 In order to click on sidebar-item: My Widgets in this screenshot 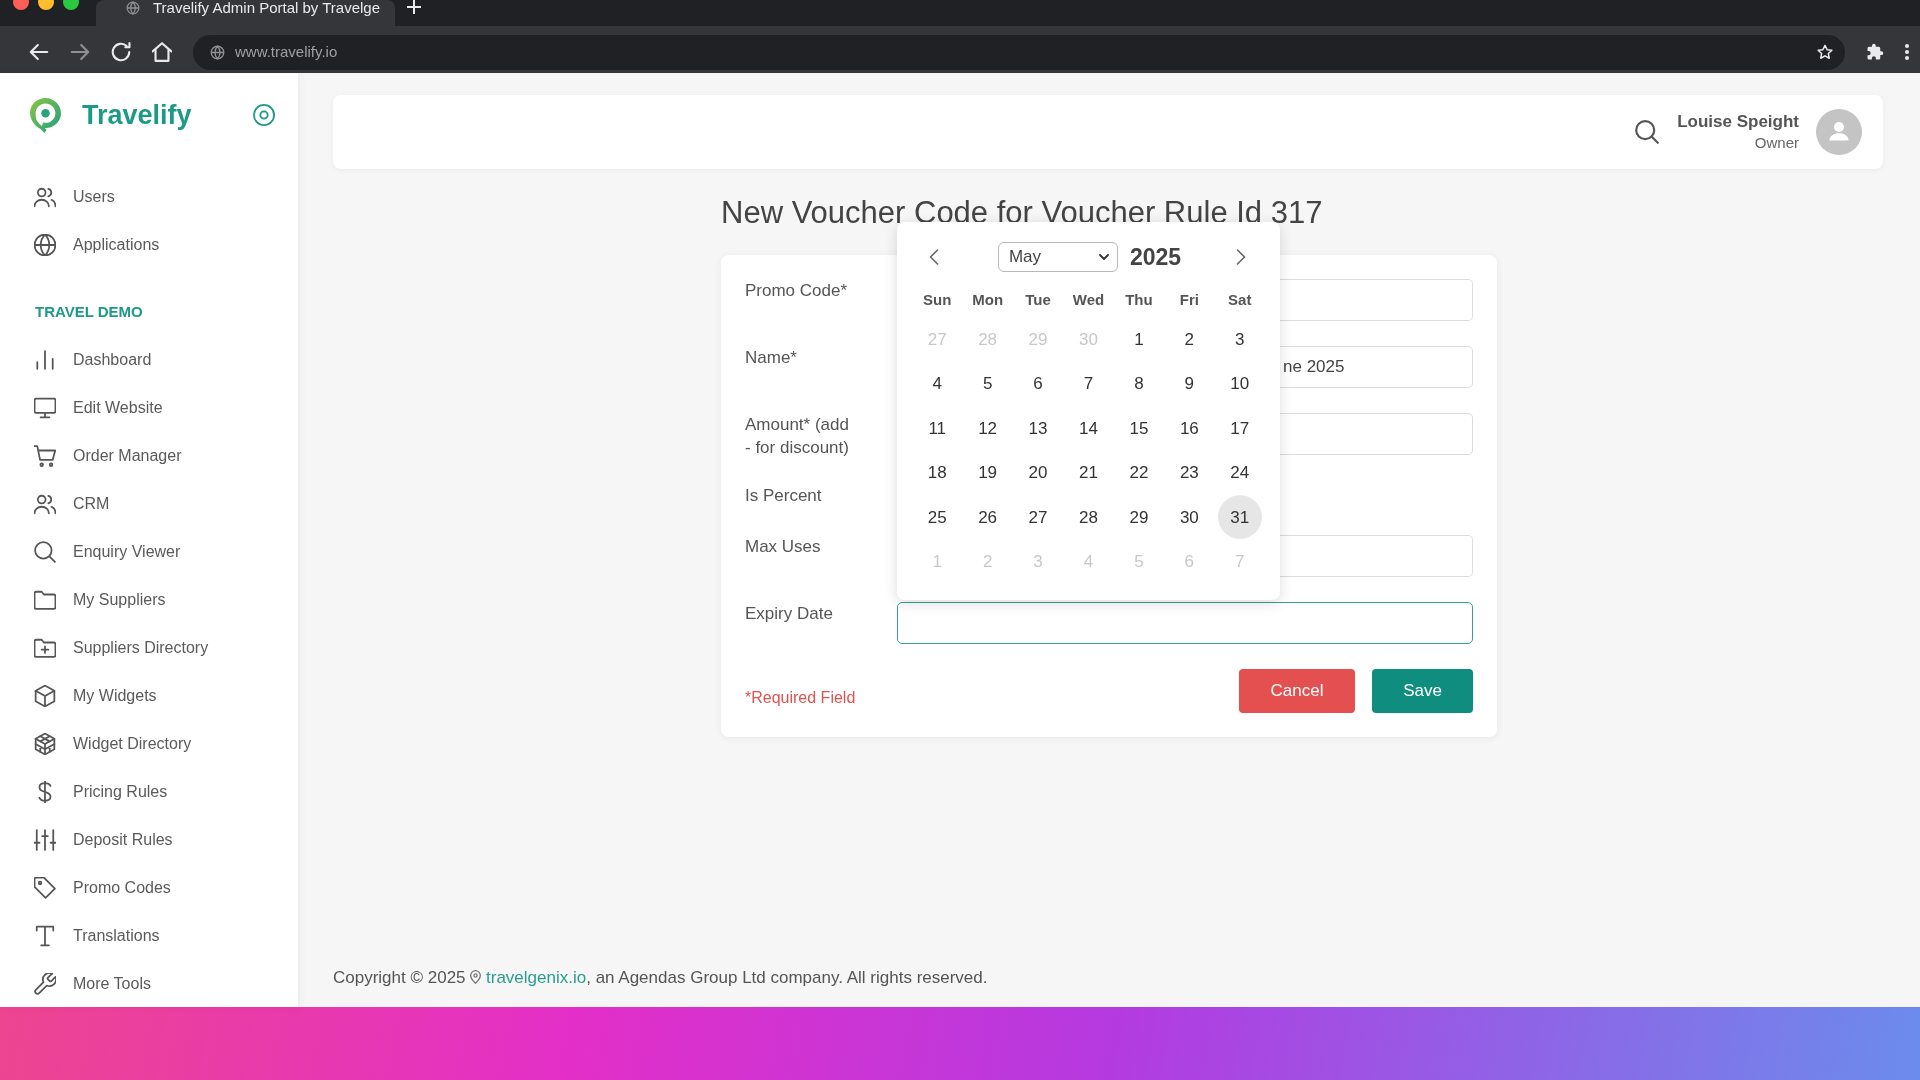, I will do `click(95, 696)`.